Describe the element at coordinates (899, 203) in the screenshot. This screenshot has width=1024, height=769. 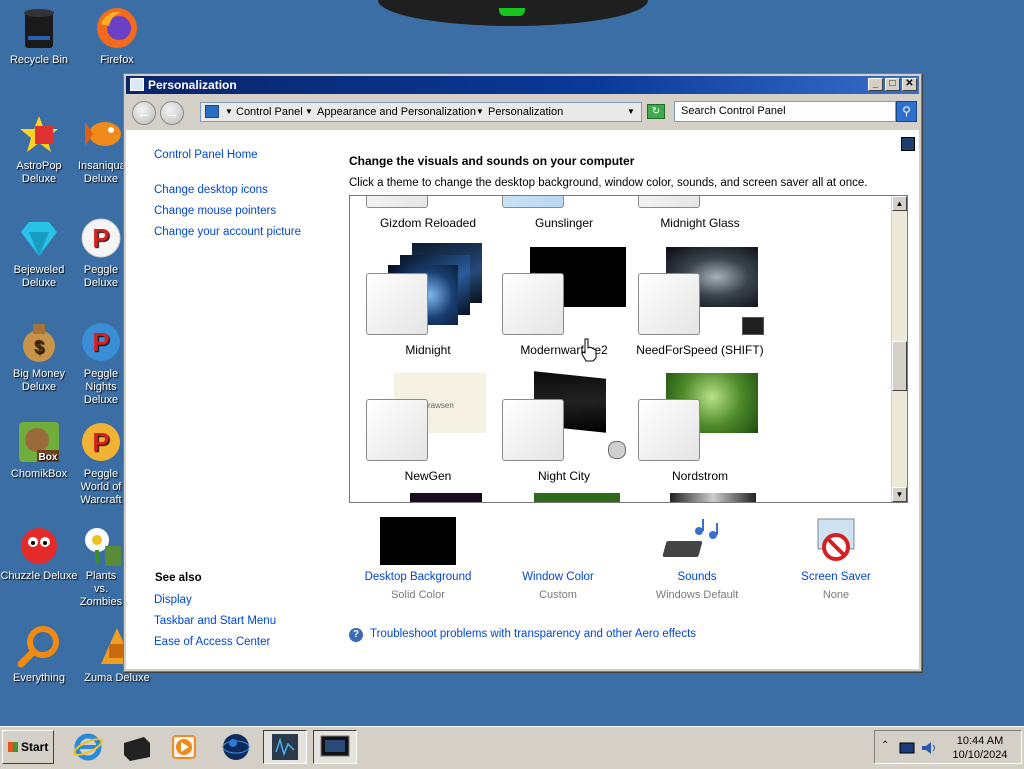
I see `scroll-up-button: ▲` at that location.